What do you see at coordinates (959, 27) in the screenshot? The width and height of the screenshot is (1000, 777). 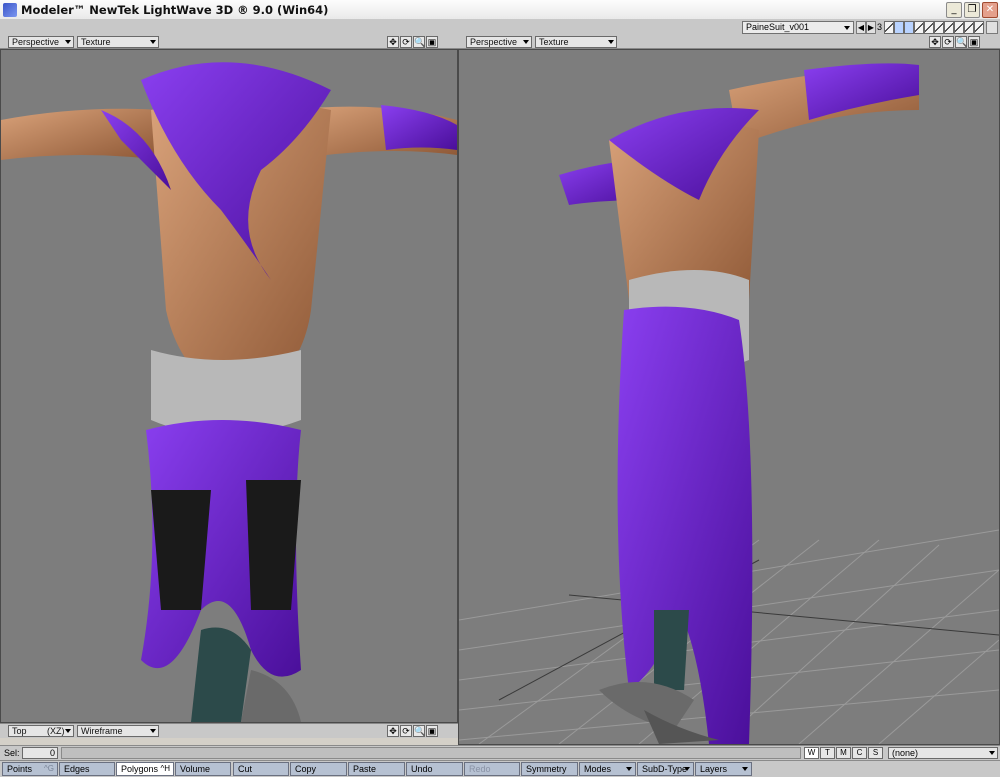 I see `layer-8-button` at bounding box center [959, 27].